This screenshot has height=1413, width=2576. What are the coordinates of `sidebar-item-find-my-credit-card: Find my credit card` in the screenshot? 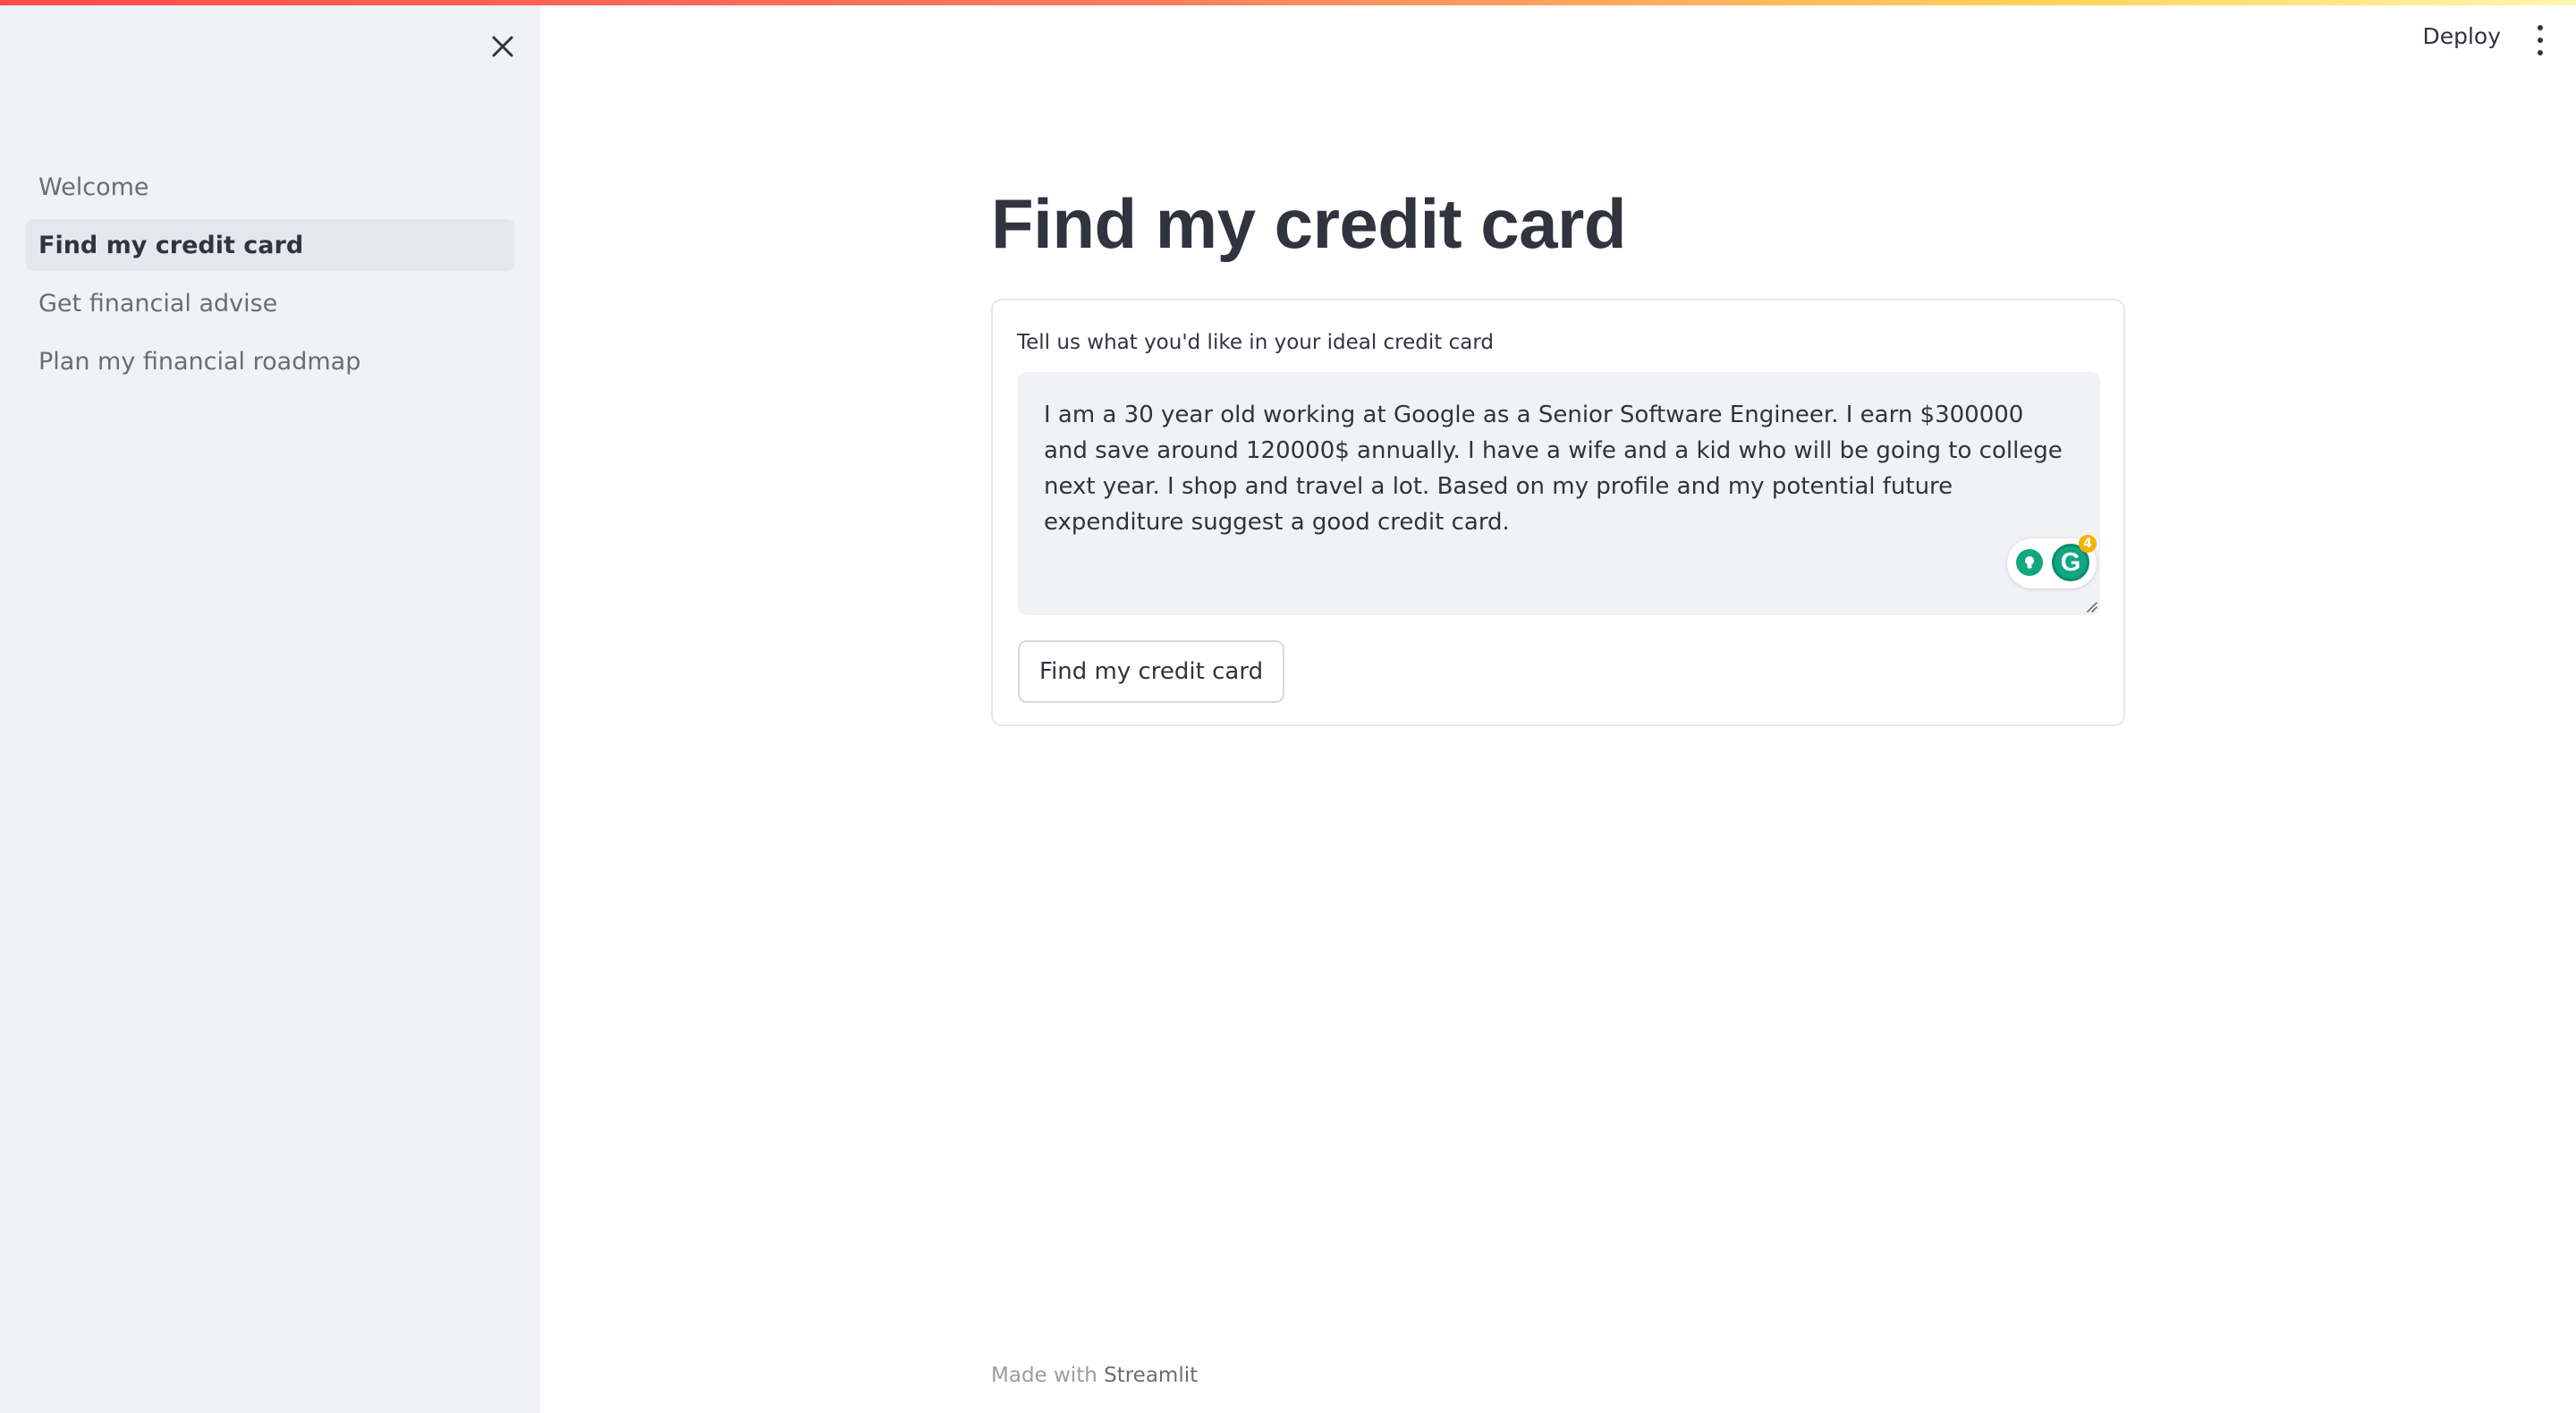 It's located at (270, 245).